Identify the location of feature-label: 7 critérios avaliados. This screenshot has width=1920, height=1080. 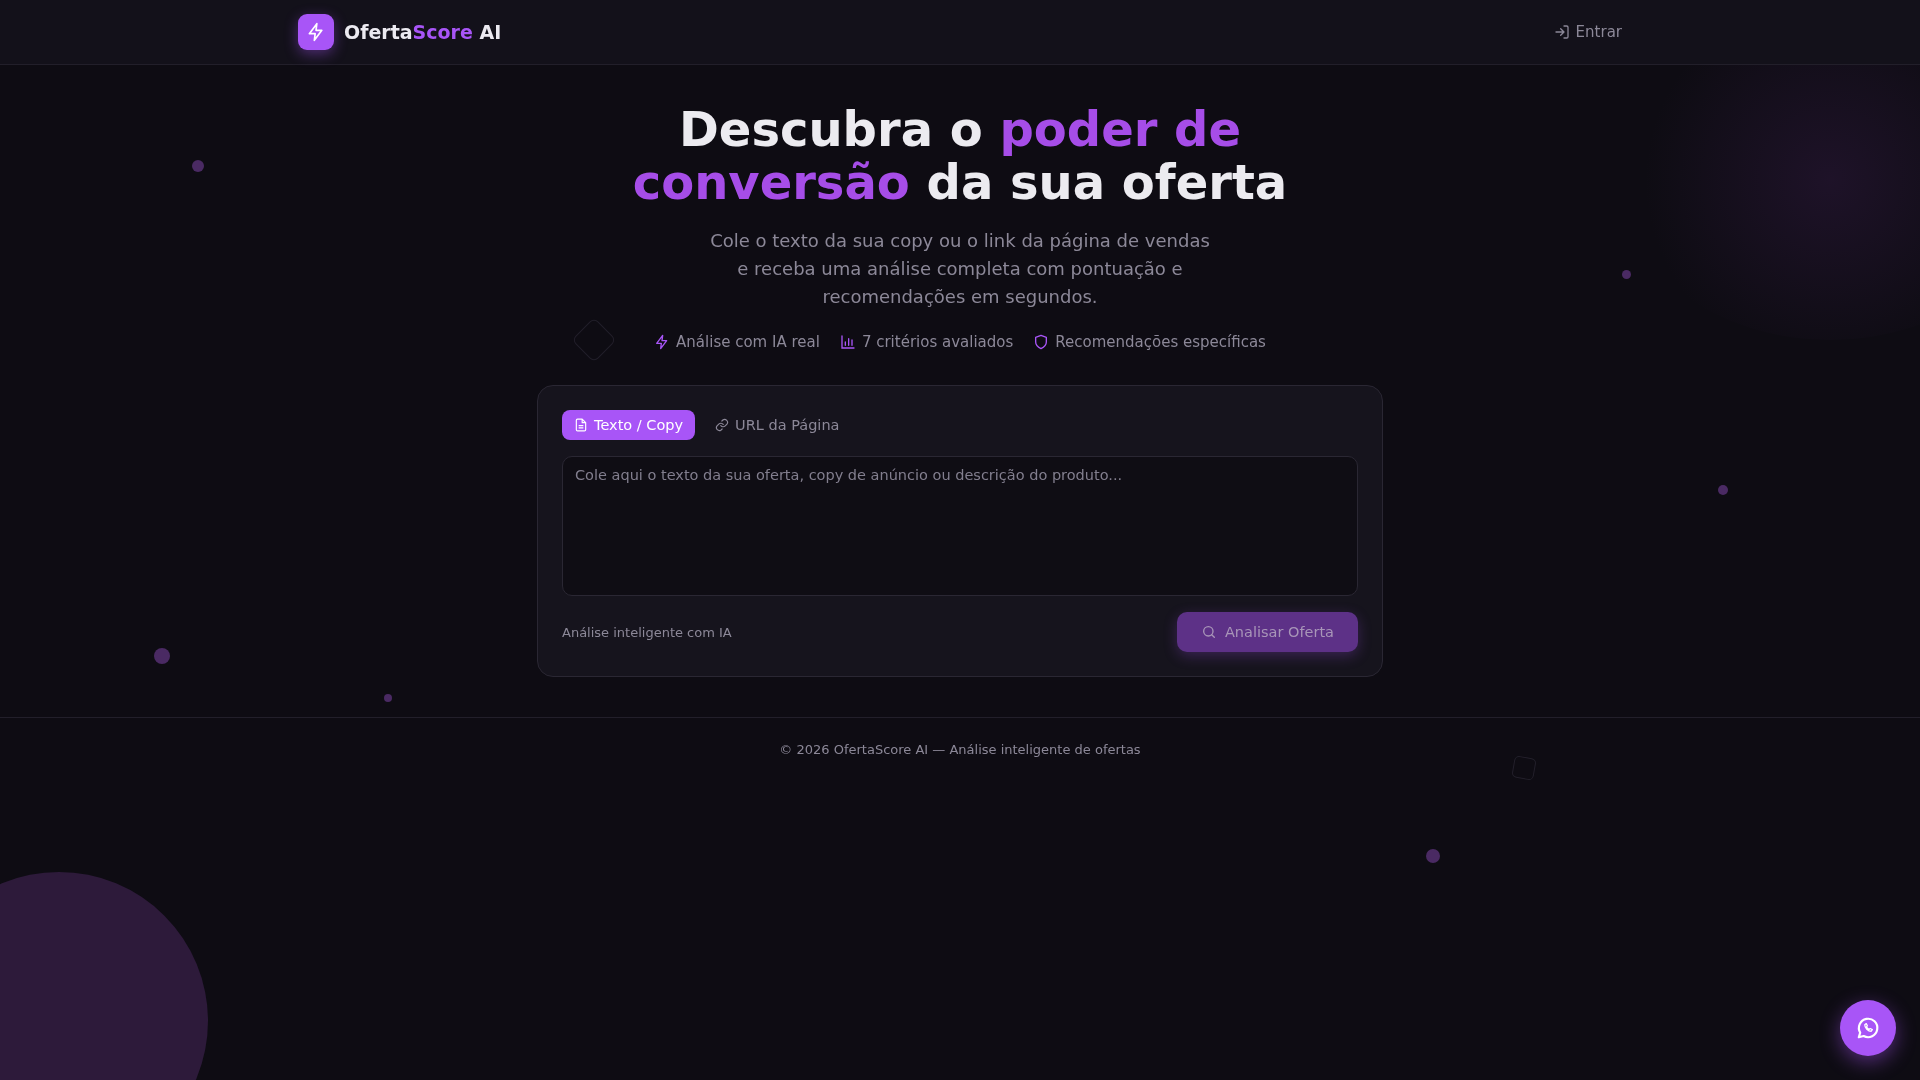
(937, 342).